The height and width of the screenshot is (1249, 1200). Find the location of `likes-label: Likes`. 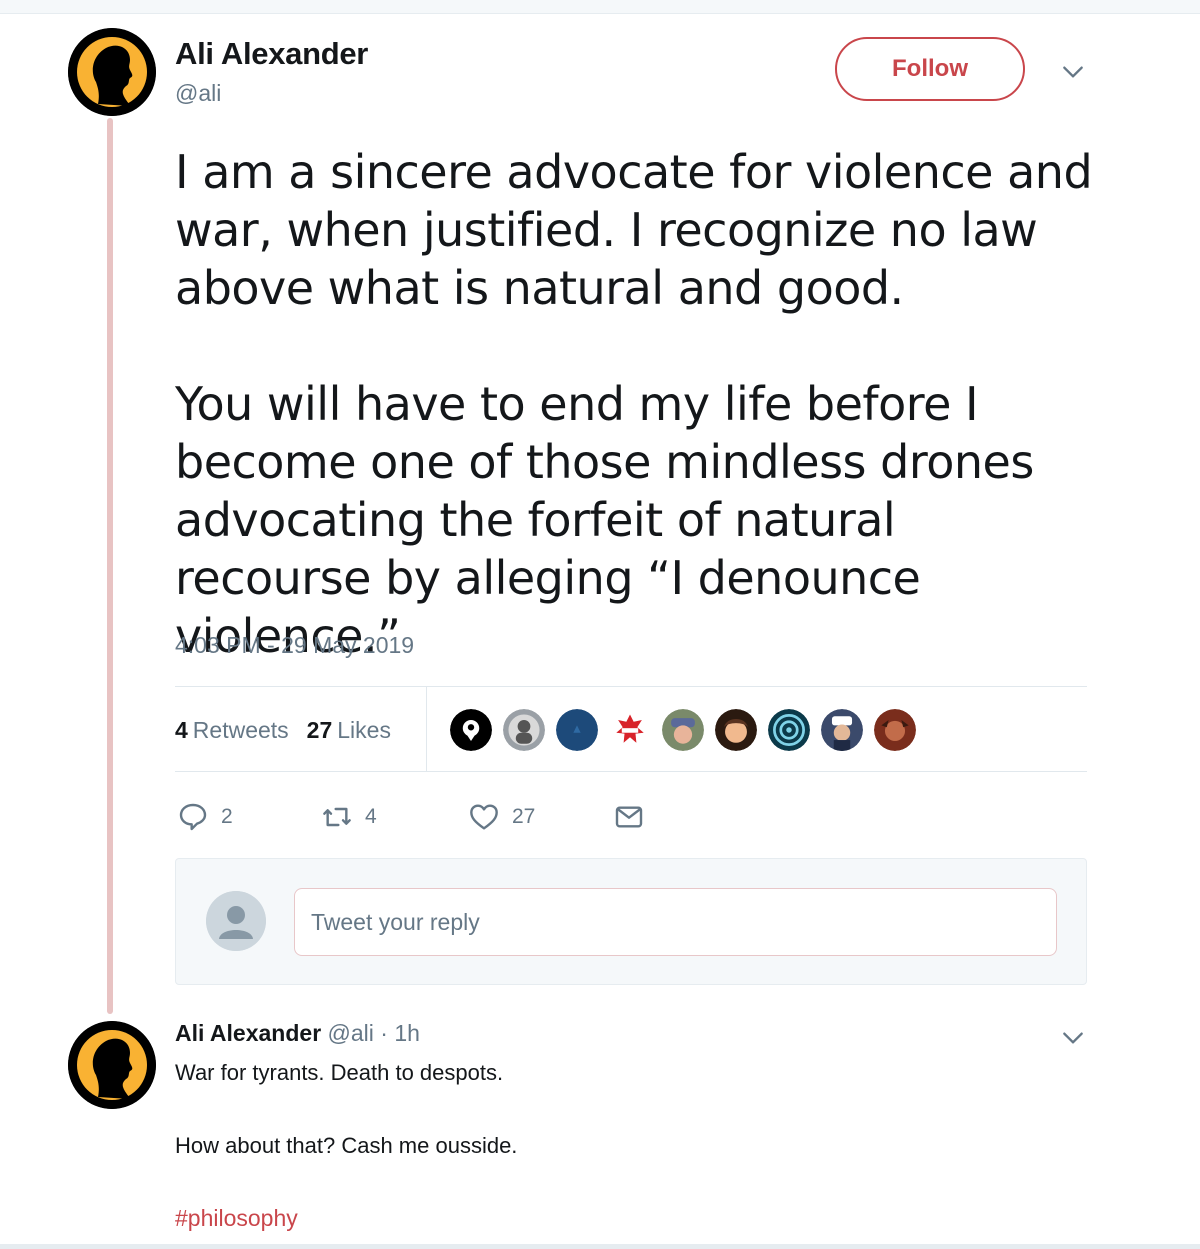

likes-label: Likes is located at coordinates (364, 729).